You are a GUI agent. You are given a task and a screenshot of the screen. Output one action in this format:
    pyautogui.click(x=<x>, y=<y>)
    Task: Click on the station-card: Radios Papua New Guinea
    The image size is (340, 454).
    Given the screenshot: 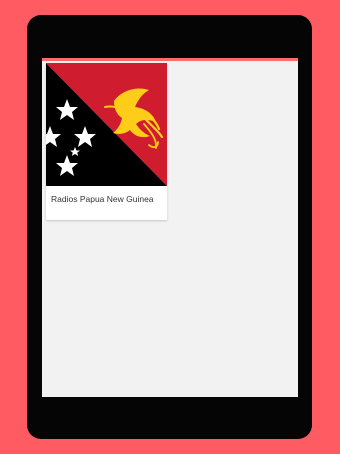 What is the action you would take?
    pyautogui.click(x=106, y=141)
    